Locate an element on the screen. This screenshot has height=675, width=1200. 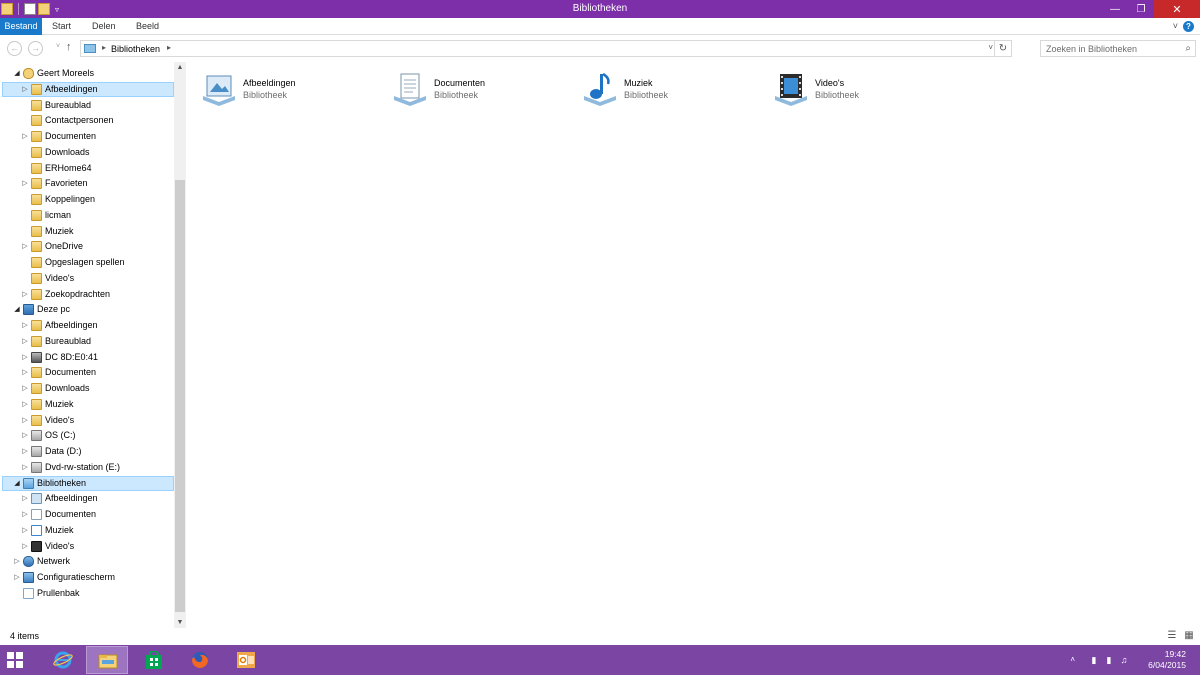
start-button is located at coordinates (15, 660).